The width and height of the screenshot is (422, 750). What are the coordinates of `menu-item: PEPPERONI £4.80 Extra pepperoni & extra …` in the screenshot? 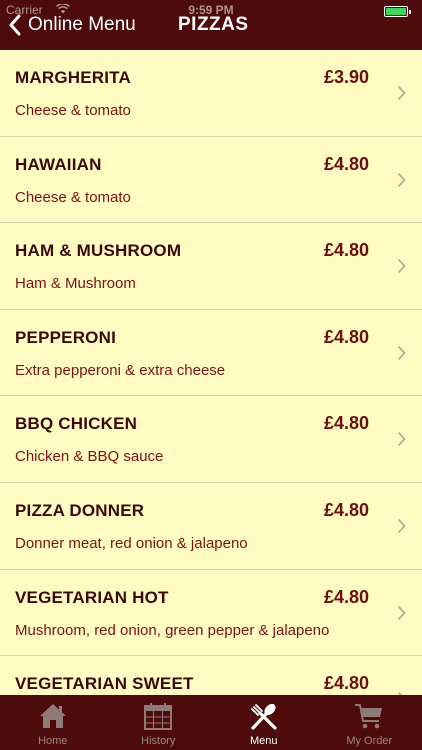 It's located at (211, 353).